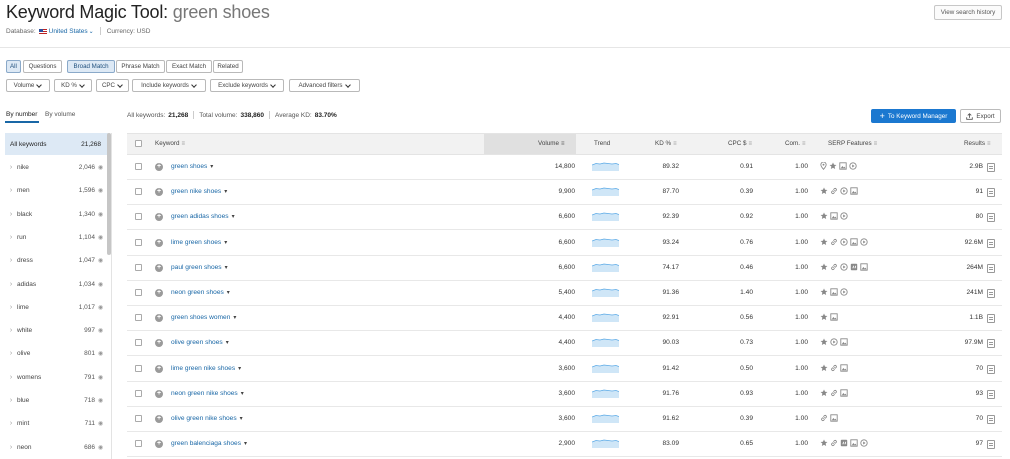 The height and width of the screenshot is (459, 1010). Describe the element at coordinates (192, 166) in the screenshot. I see `keyword-link: green shoes ▾` at that location.